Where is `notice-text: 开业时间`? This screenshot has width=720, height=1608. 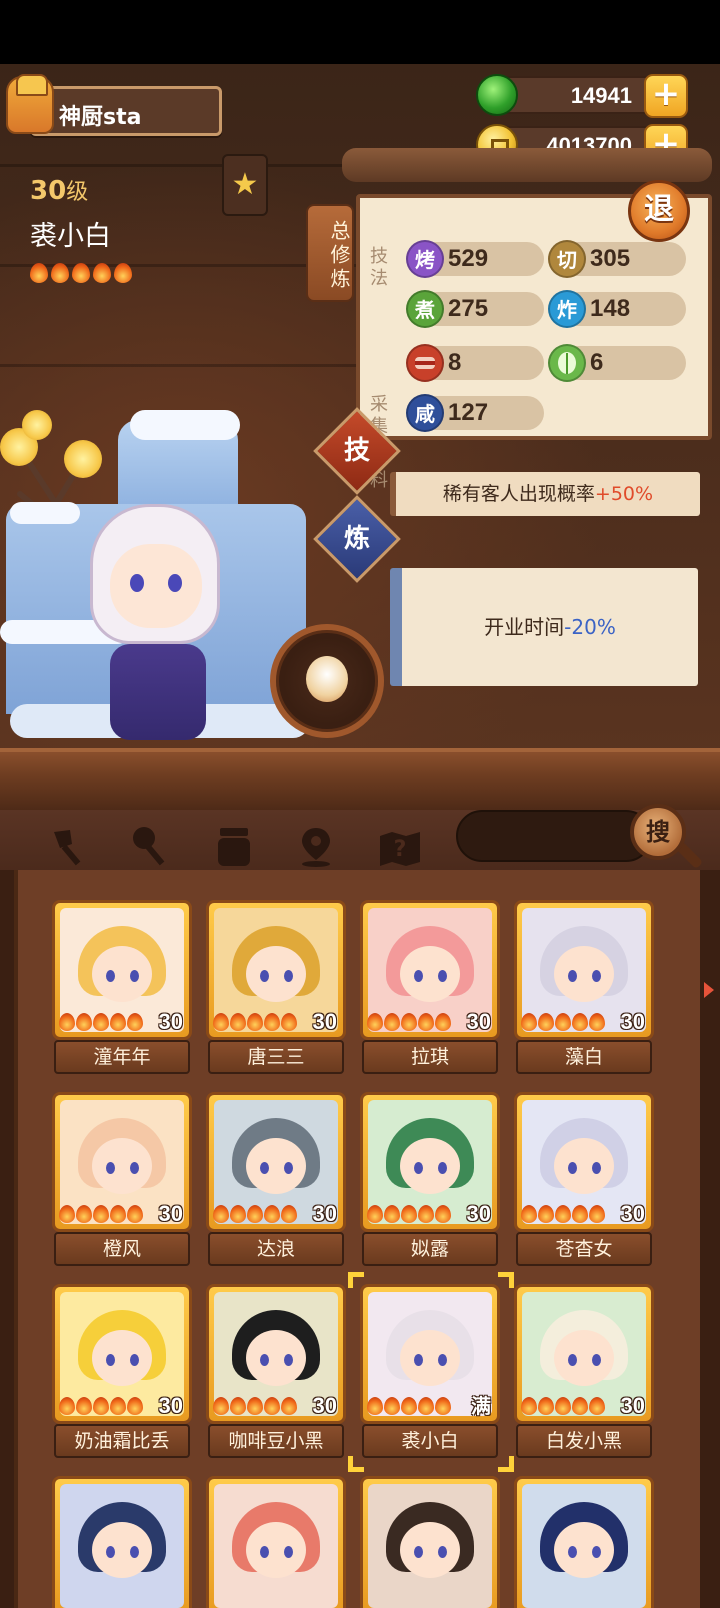 notice-text: 开业时间 is located at coordinates (524, 627).